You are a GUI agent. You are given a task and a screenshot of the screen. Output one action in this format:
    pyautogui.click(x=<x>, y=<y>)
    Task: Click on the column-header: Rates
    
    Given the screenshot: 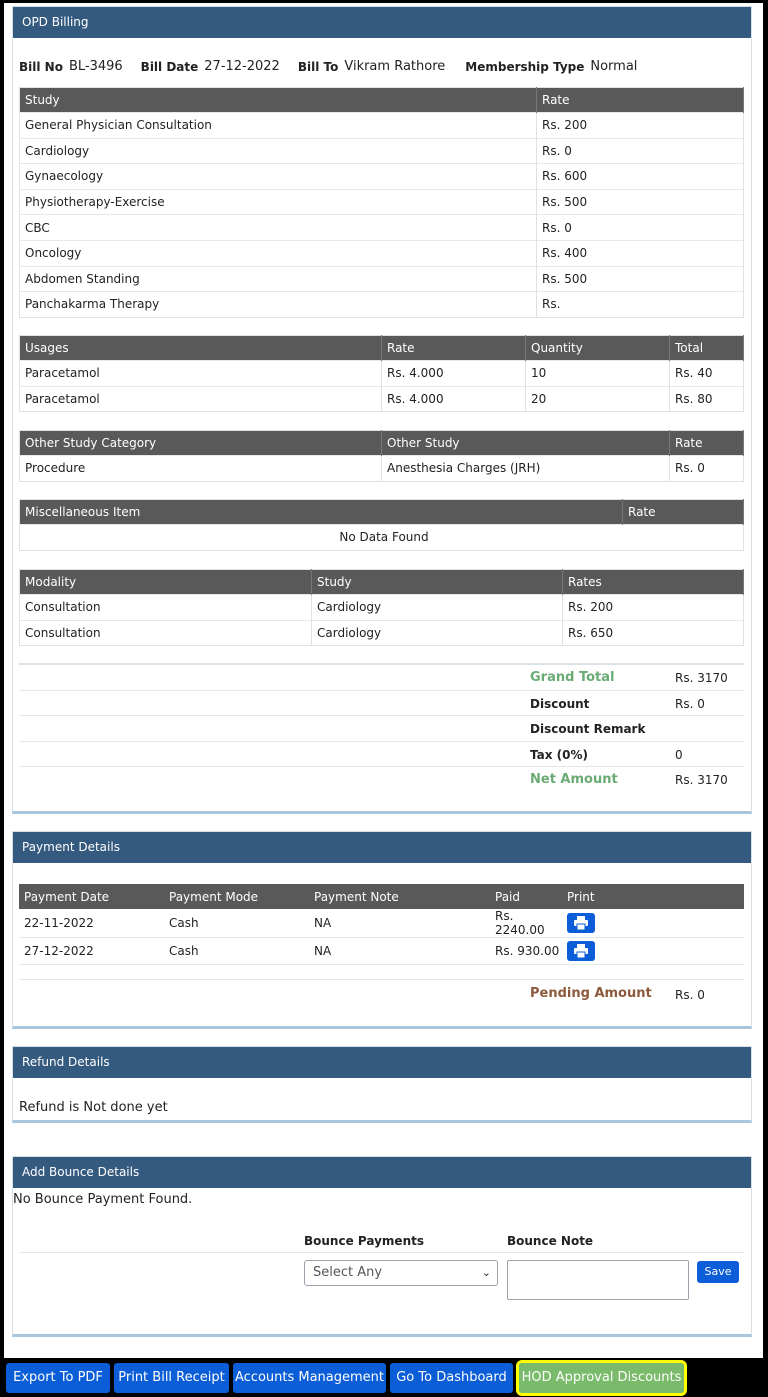 What is the action you would take?
    pyautogui.click(x=653, y=582)
    